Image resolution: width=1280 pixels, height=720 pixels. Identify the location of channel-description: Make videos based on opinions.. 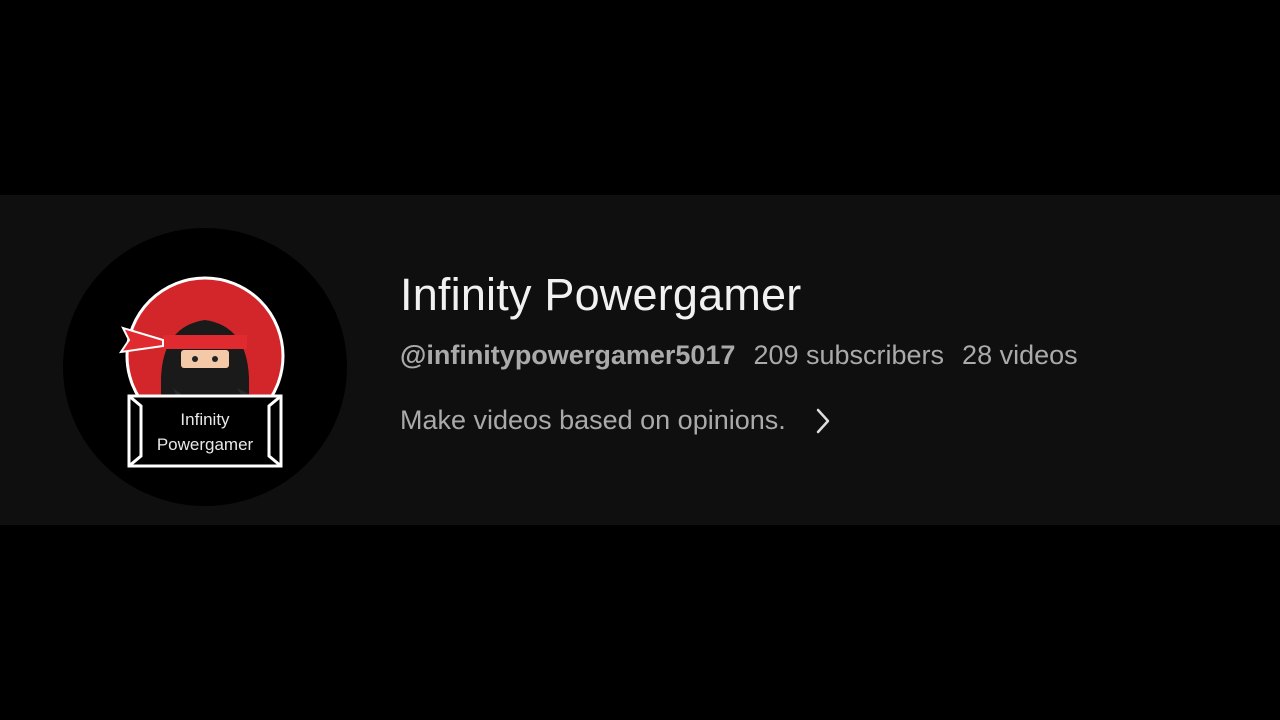
(593, 420).